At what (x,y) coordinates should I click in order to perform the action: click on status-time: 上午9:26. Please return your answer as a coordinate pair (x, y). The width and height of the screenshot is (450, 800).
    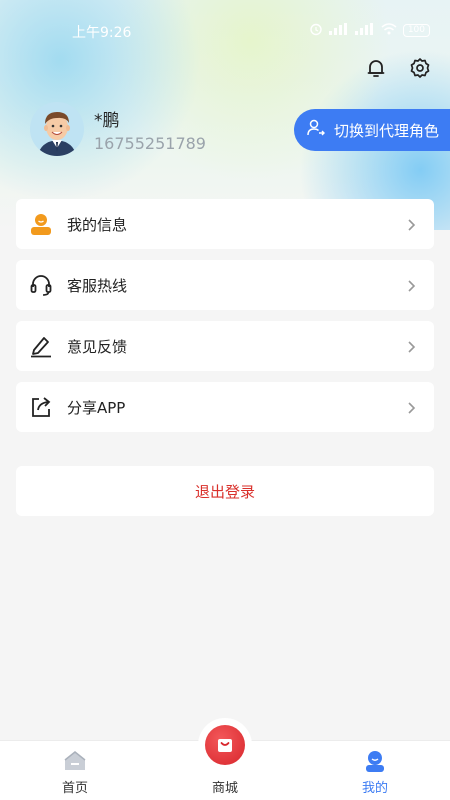
    Looking at the image, I should click on (102, 33).